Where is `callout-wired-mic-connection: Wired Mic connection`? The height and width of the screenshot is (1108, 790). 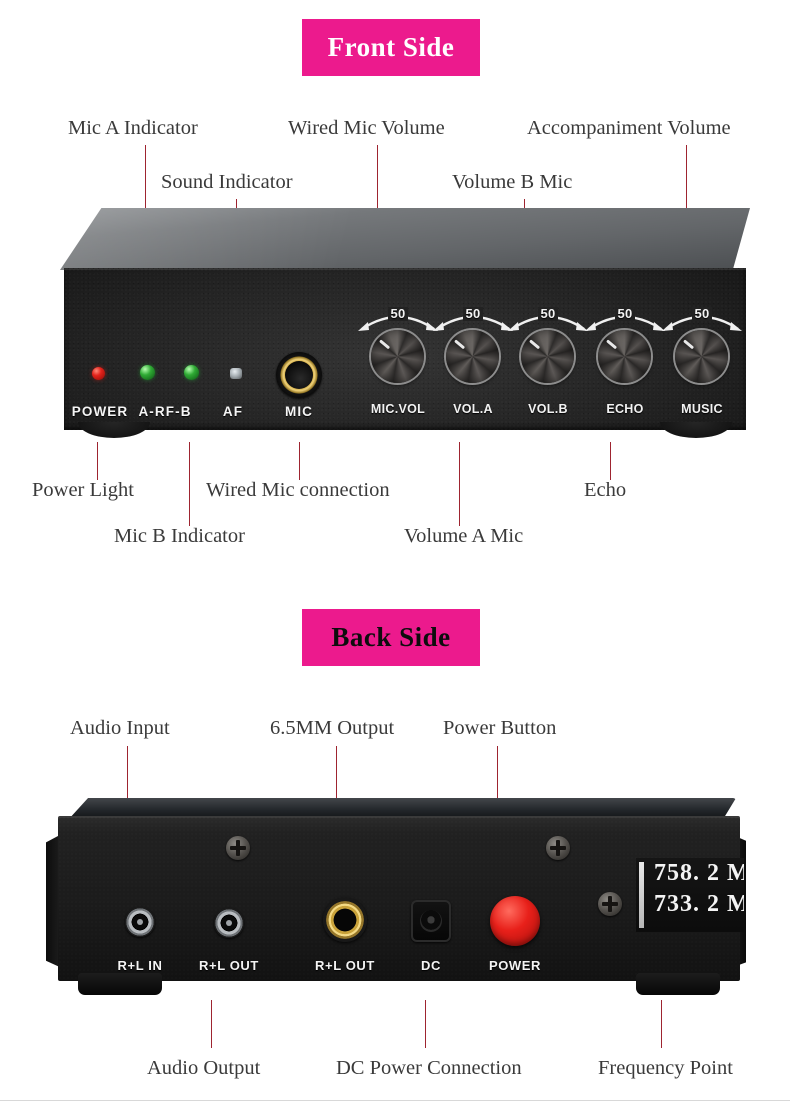
callout-wired-mic-connection: Wired Mic connection is located at coordinates (298, 490).